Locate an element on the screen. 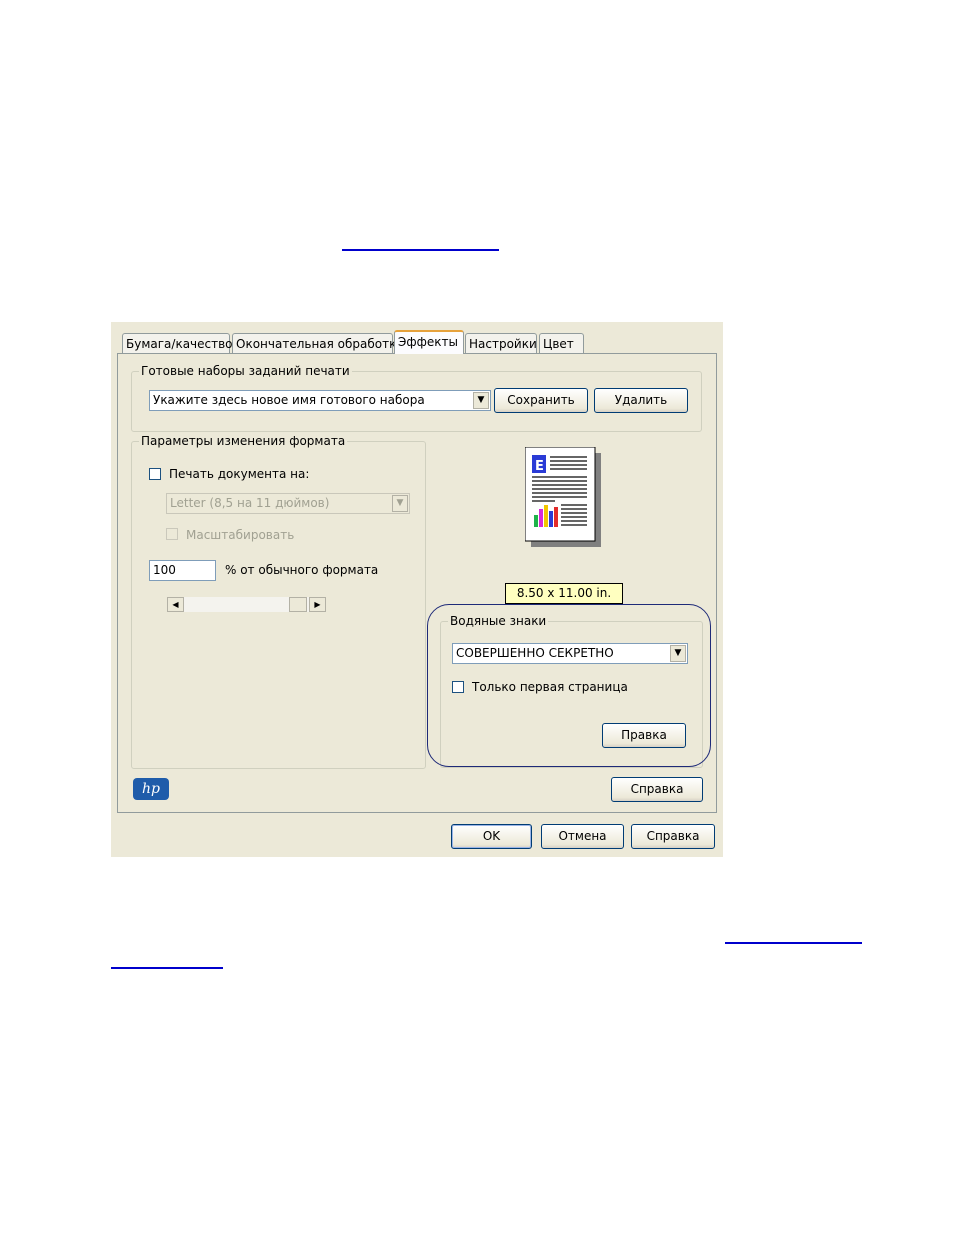 Image resolution: width=954 pixels, height=1235 pixels. paper-size-value: Letter (8,5 на 11 дюймов) is located at coordinates (250, 503).